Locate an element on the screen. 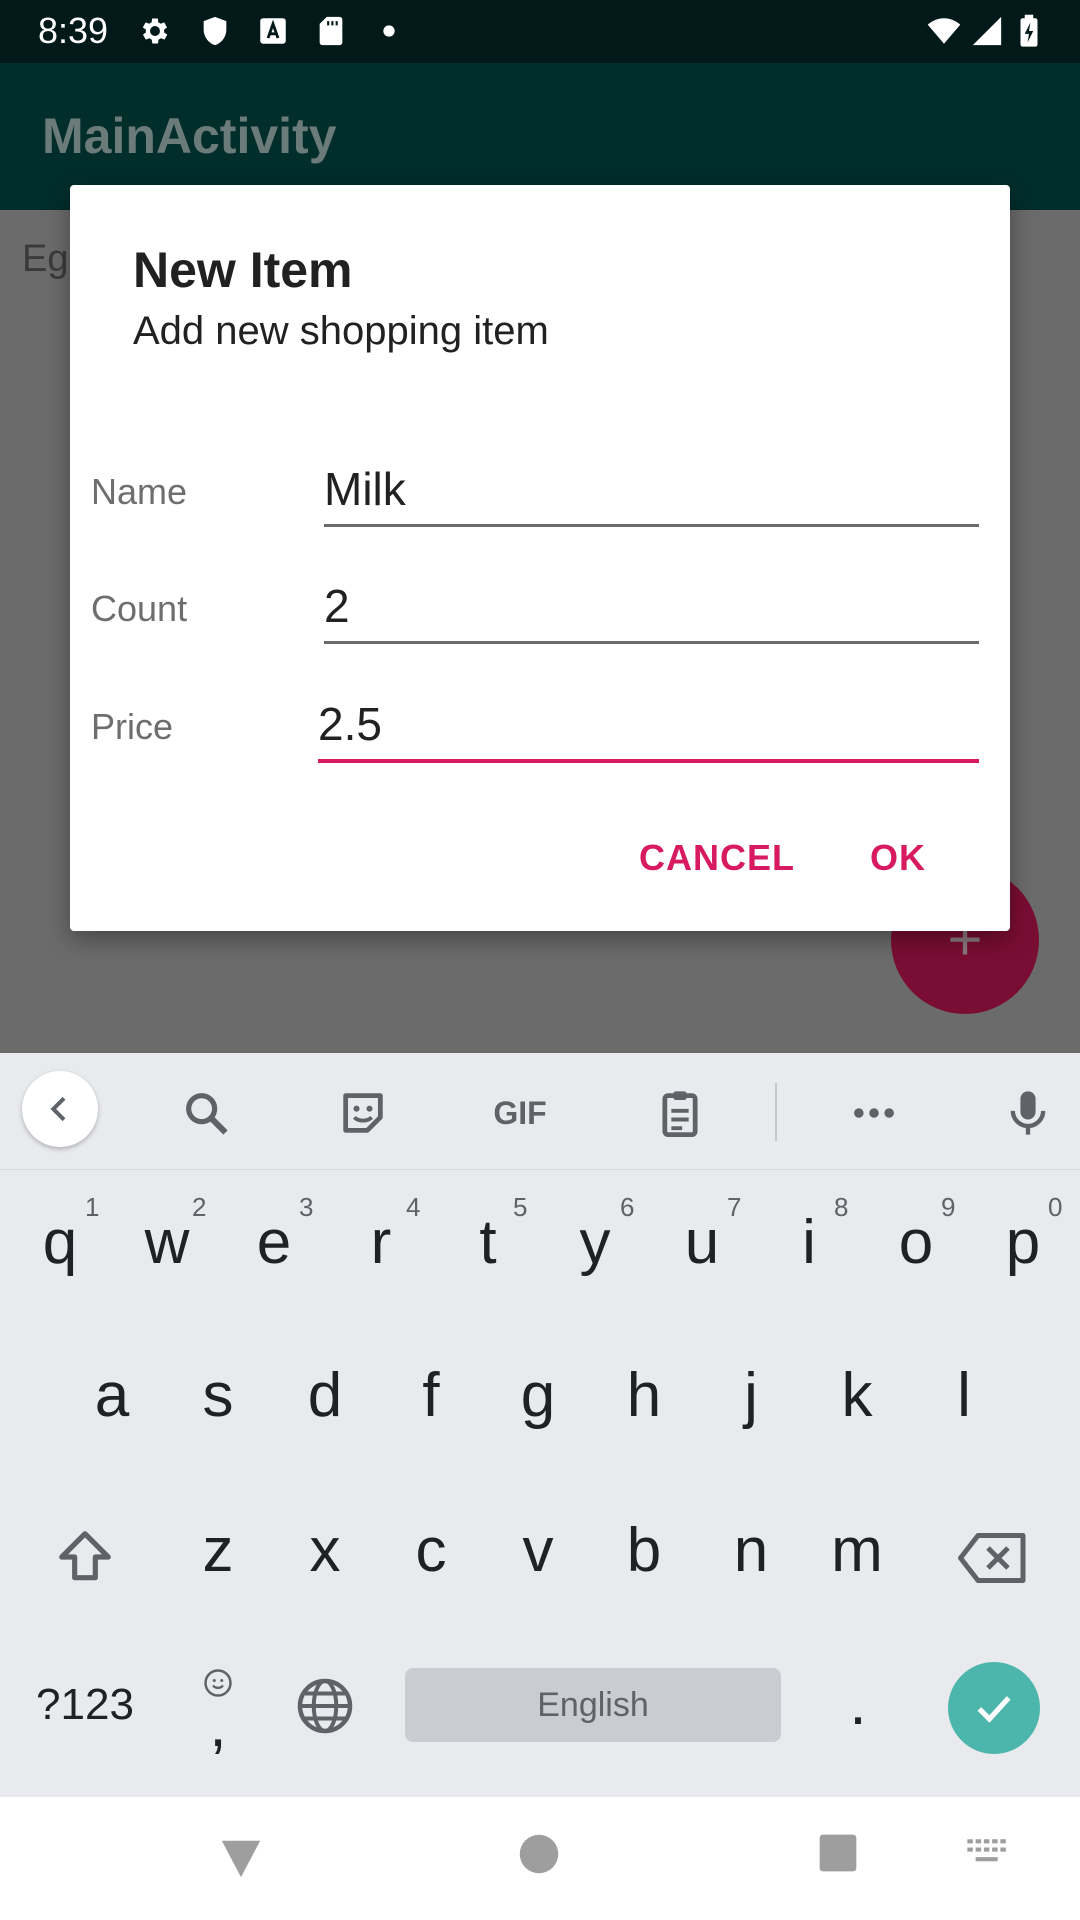 The height and width of the screenshot is (1920, 1080). backspace-key-icon is located at coordinates (993, 1558).